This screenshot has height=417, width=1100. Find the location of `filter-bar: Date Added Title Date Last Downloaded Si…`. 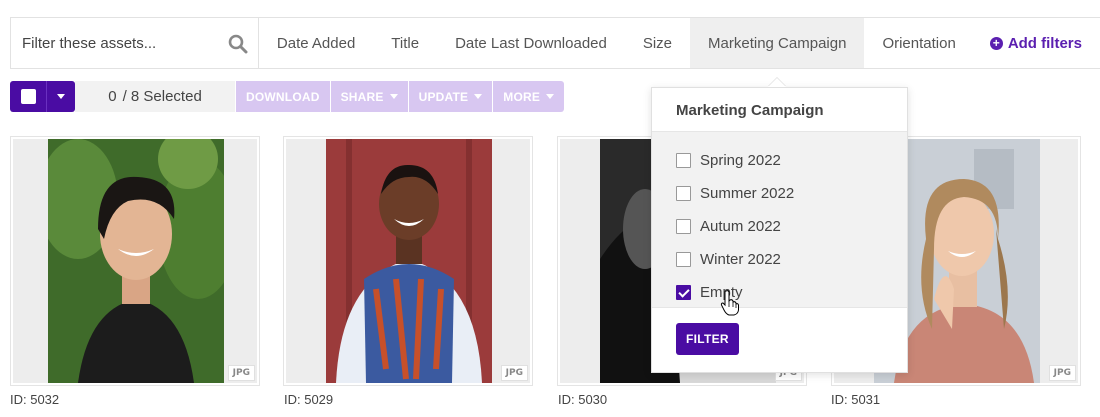

filter-bar: Date Added Title Date Last Downloaded Si… is located at coordinates (555, 43).